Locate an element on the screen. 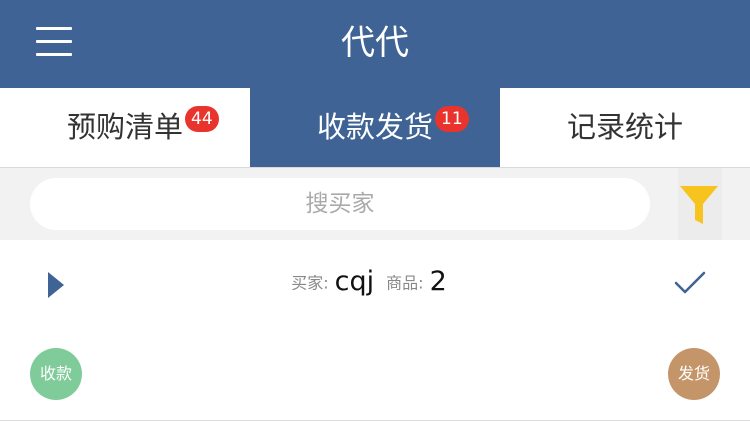  order-summary: 买家: cqj 商品: 2 is located at coordinates (375, 286).